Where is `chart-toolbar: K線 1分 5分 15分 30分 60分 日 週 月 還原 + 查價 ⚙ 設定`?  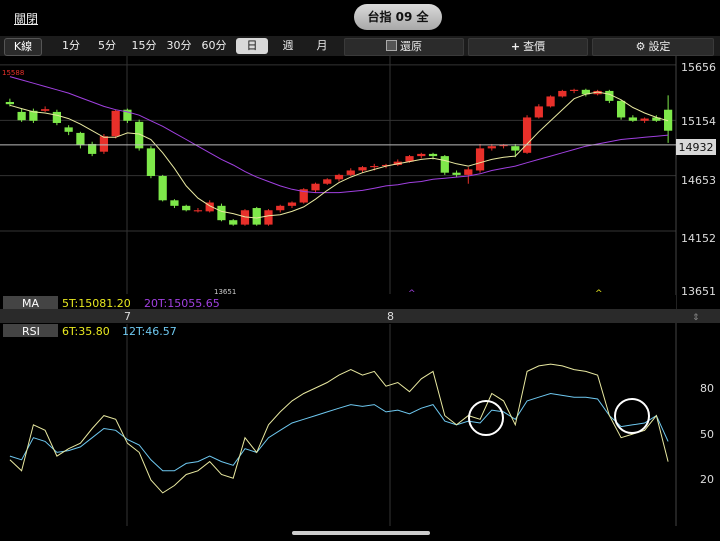 chart-toolbar: K線 1分 5分 15分 30分 60分 日 週 月 還原 + 查價 ⚙ 設定 is located at coordinates (360, 46).